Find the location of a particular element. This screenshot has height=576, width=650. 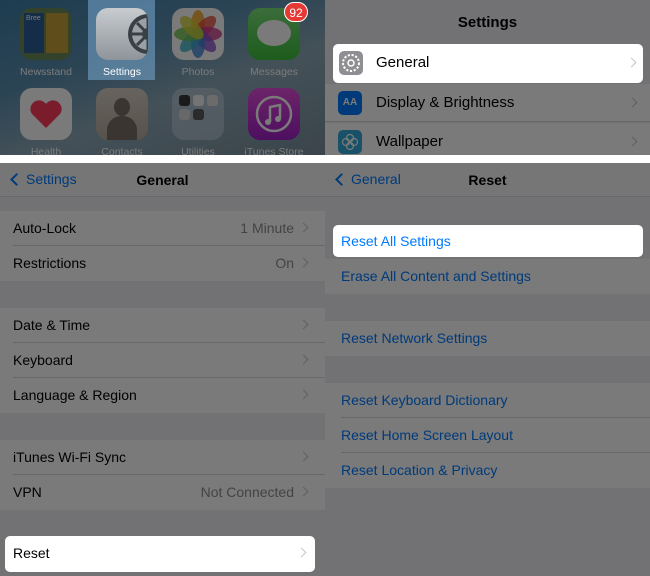

app-settings: Settings is located at coordinates (122, 39).